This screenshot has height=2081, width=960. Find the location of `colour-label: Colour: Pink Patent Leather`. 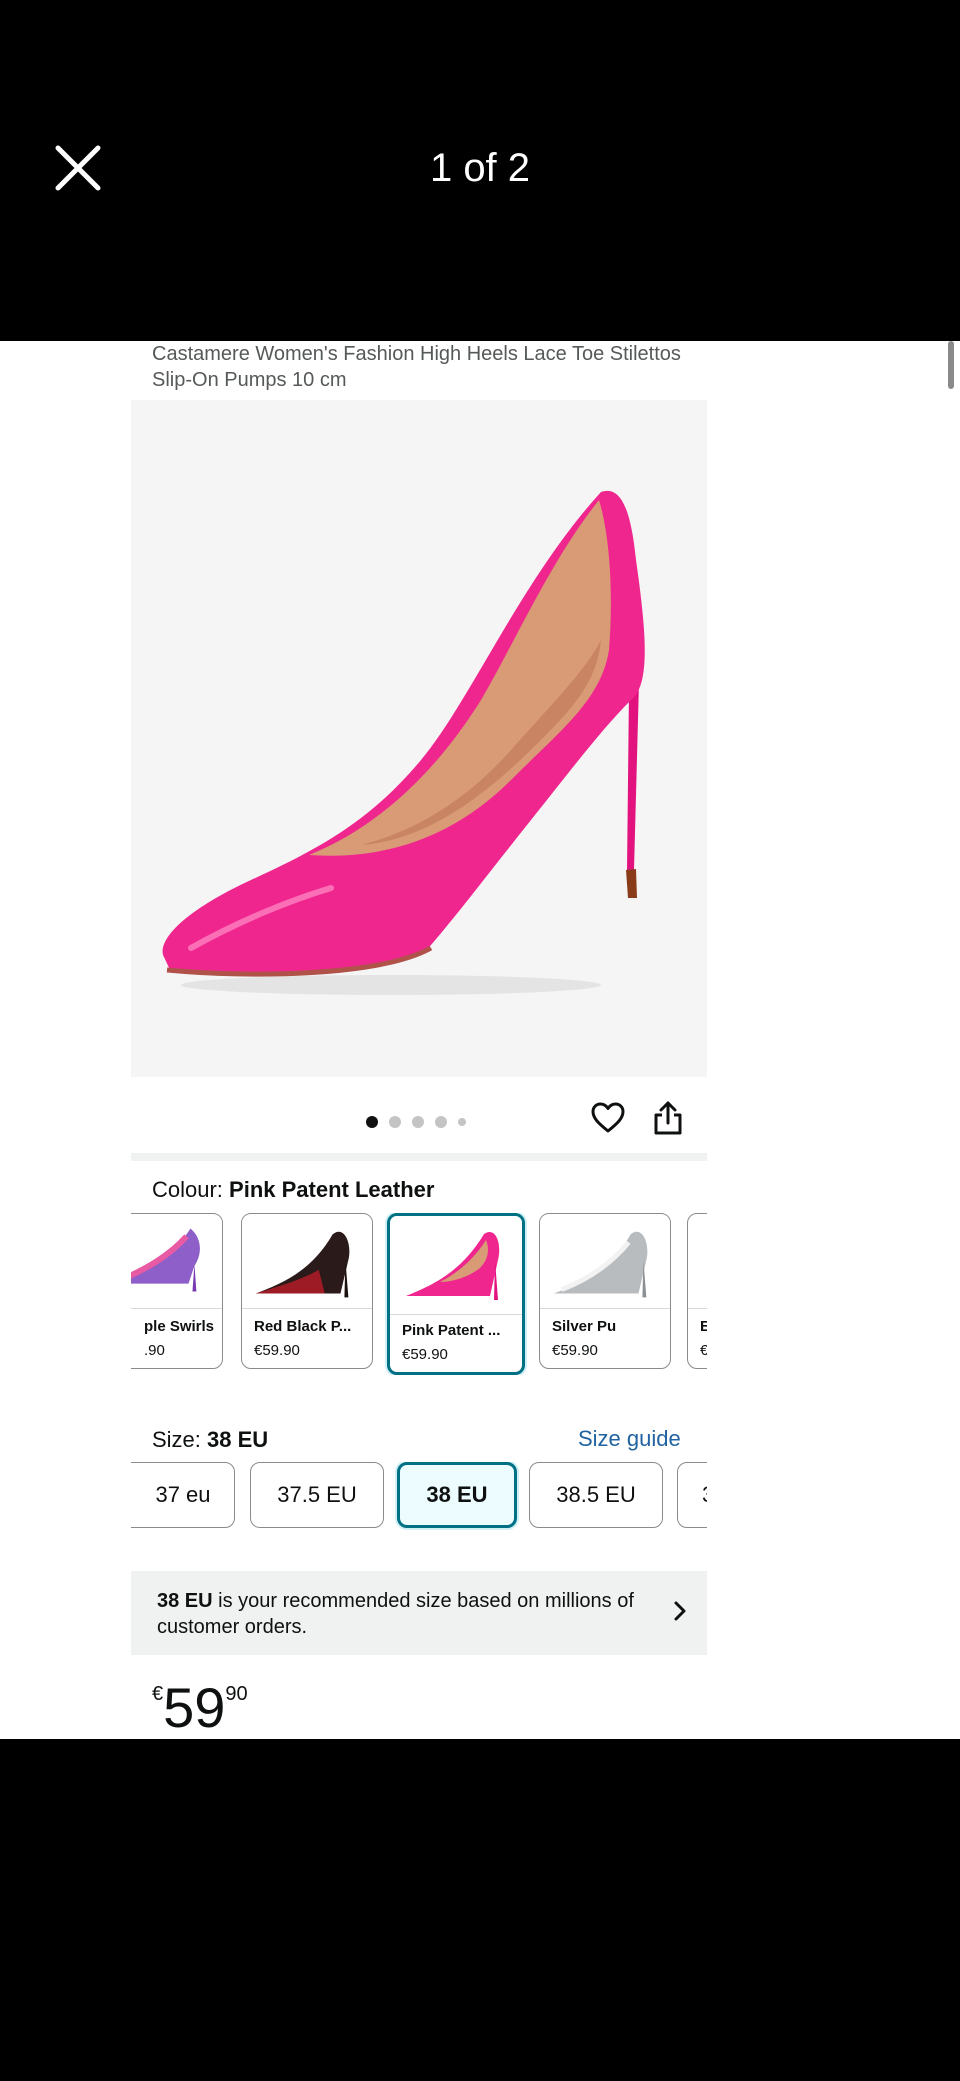

colour-label: Colour: Pink Patent Leather is located at coordinates (293, 1190).